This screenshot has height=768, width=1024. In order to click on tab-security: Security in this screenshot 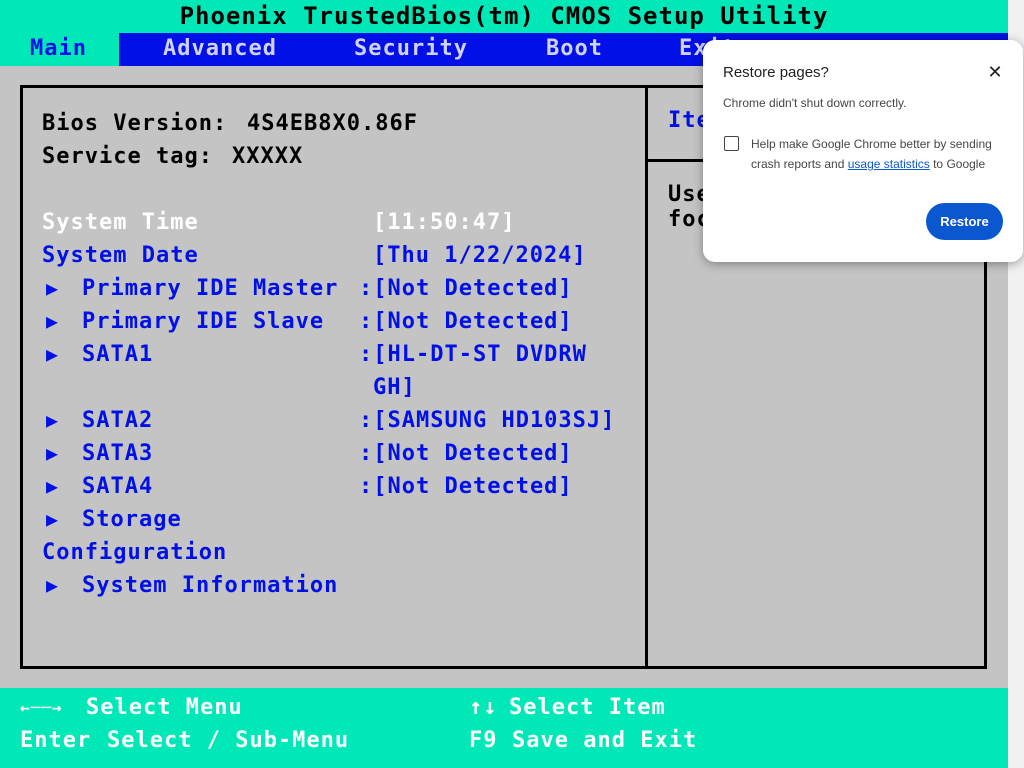, I will do `click(411, 49)`.